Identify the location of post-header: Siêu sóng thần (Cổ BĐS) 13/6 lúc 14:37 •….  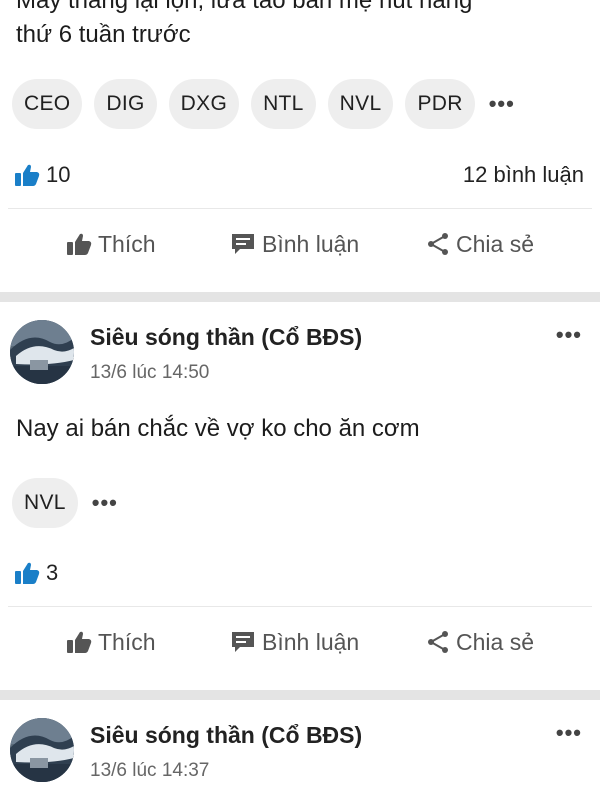
(300, 753).